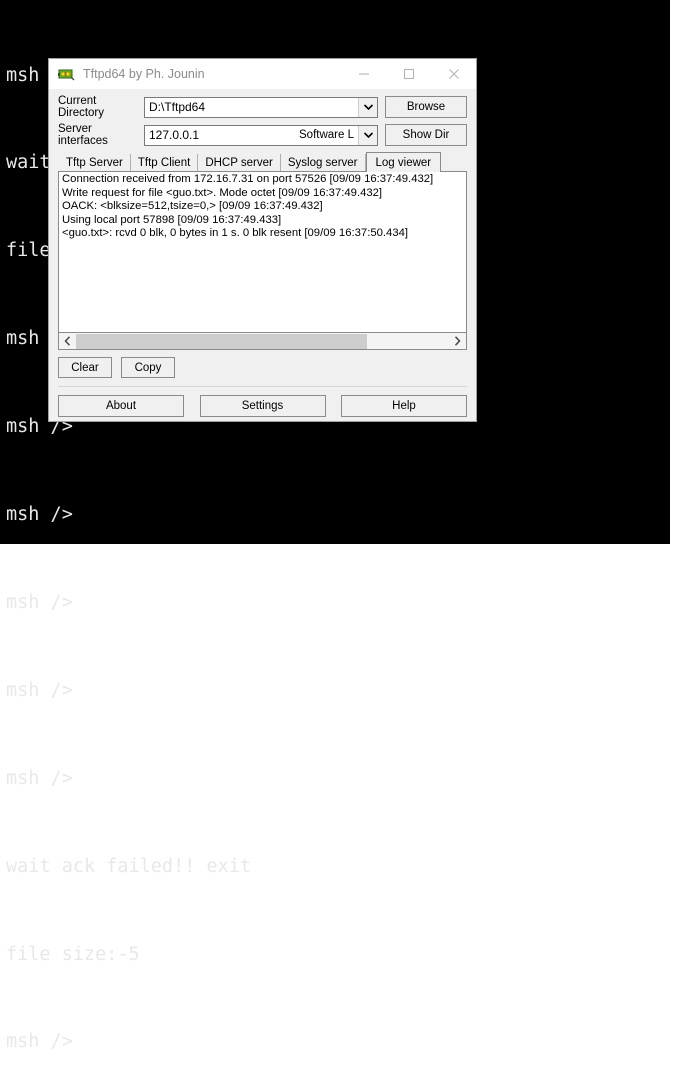  Describe the element at coordinates (81, 107) in the screenshot. I see `current-directory-label: Current Directory` at that location.